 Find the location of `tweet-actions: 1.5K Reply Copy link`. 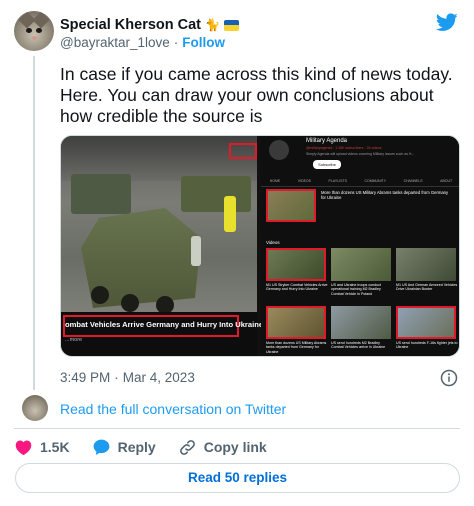

tweet-actions: 1.5K Reply Copy link is located at coordinates (151, 447).